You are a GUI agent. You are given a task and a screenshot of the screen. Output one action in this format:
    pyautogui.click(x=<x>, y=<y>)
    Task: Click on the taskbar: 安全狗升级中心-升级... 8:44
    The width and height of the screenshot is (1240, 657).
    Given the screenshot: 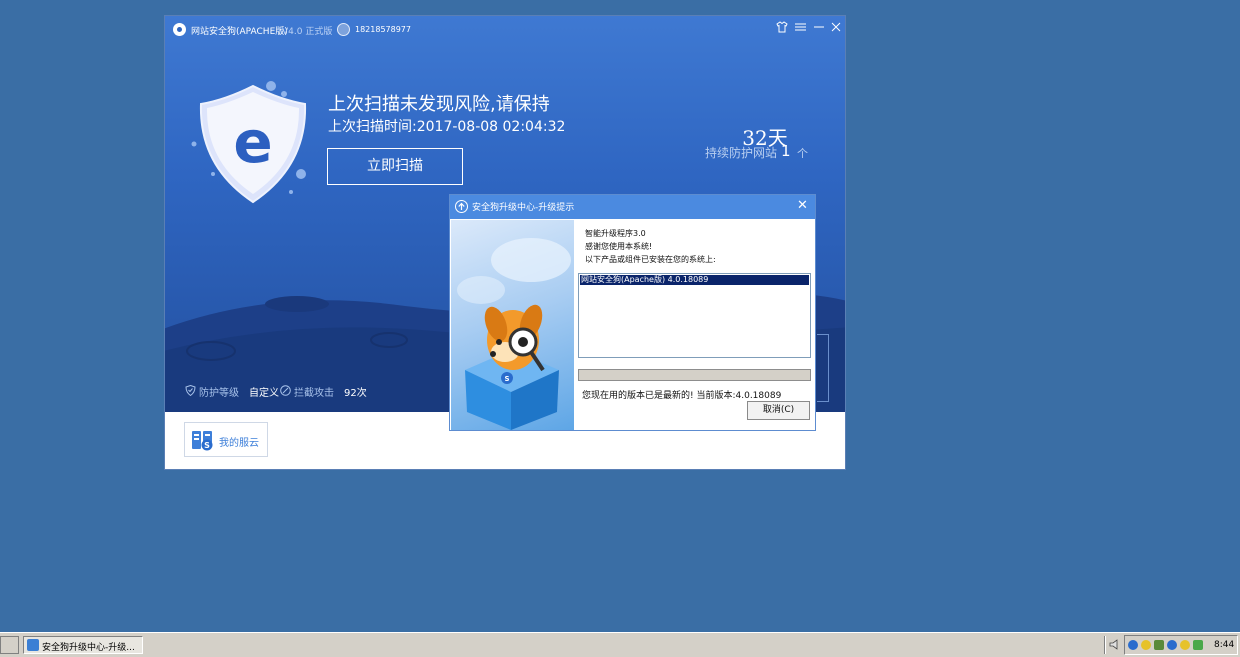 What is the action you would take?
    pyautogui.click(x=620, y=644)
    